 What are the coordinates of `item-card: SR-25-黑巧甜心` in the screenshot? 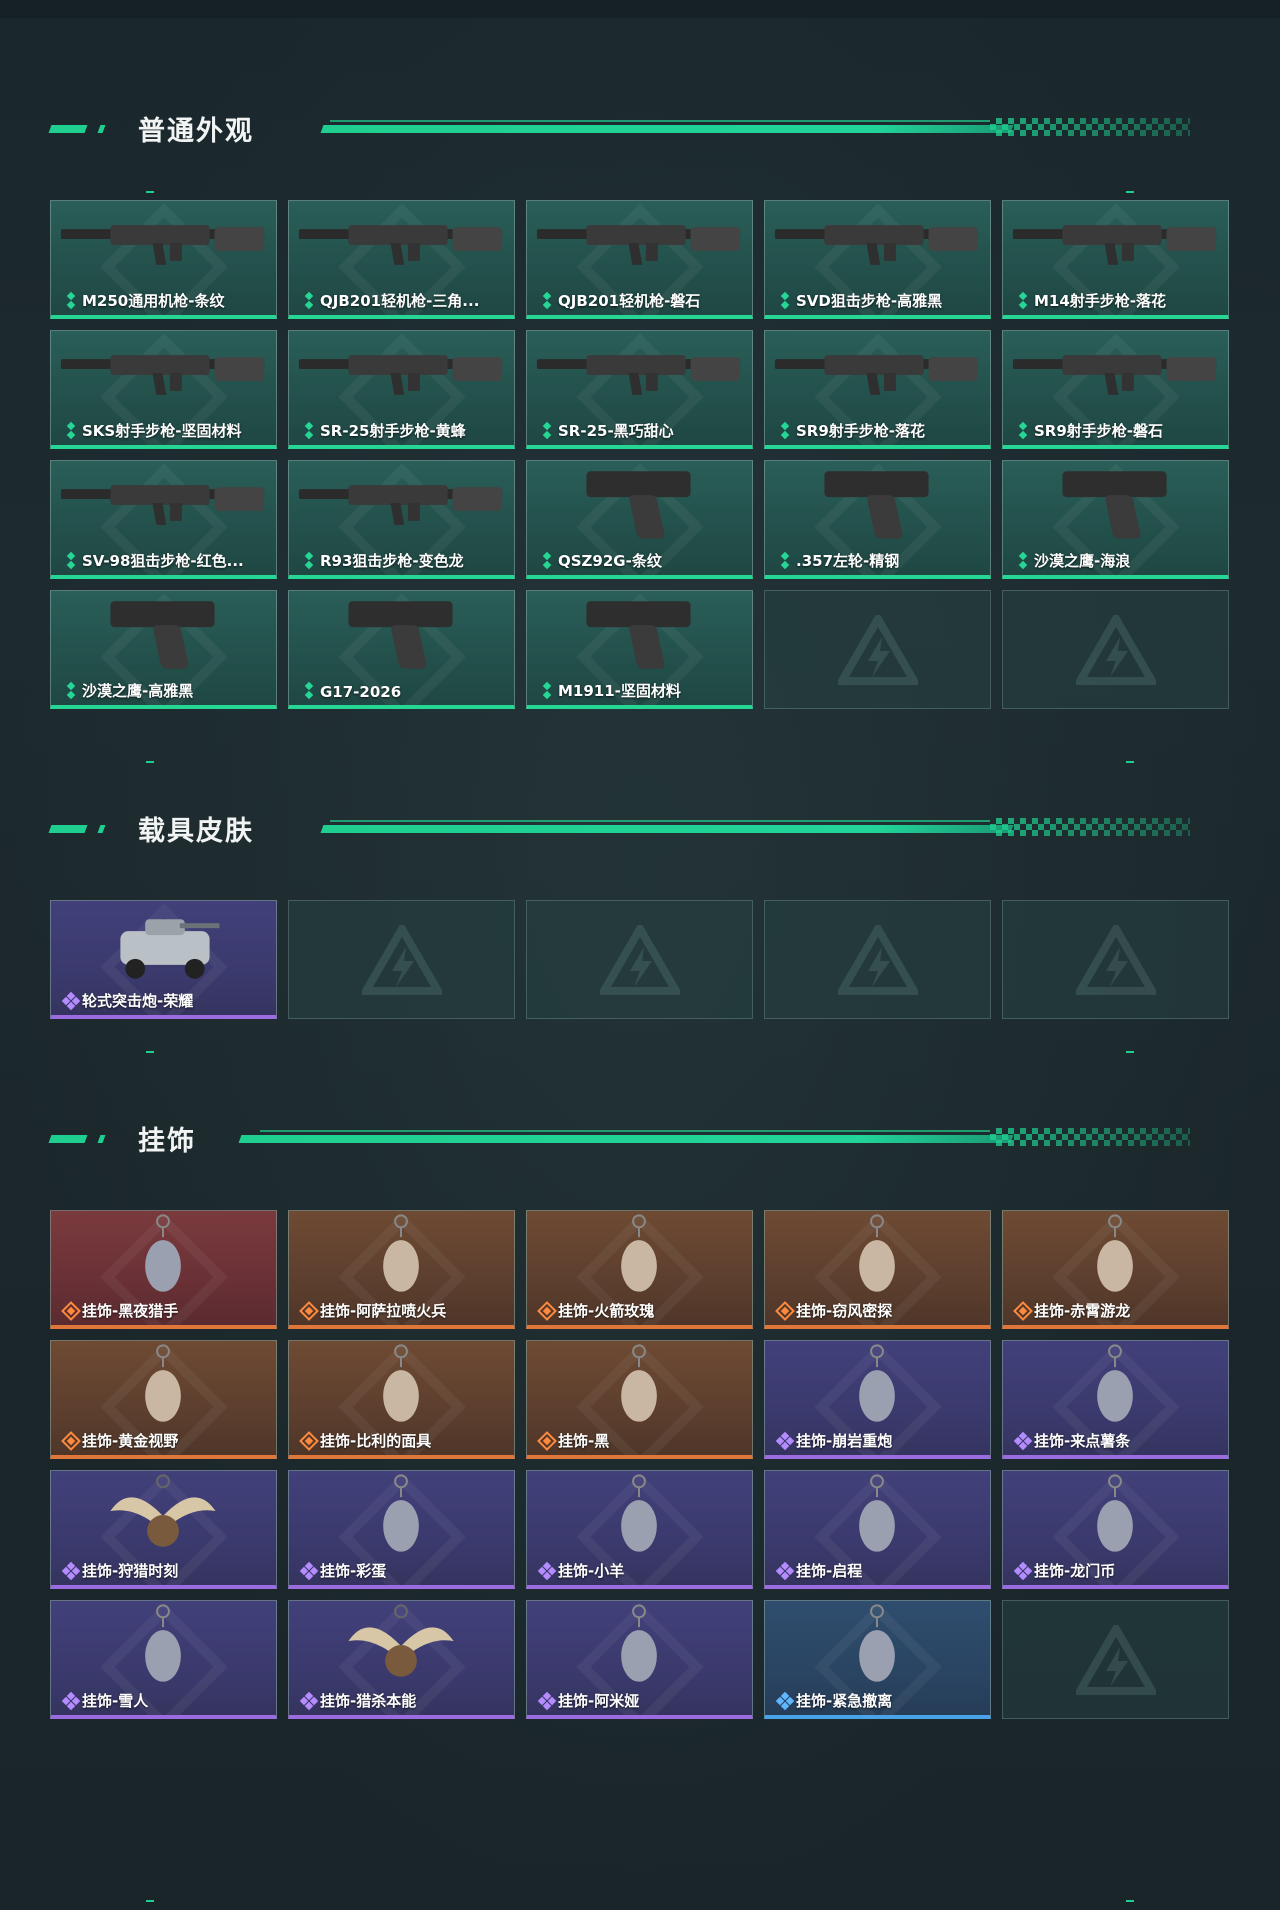 It's located at (639, 389).